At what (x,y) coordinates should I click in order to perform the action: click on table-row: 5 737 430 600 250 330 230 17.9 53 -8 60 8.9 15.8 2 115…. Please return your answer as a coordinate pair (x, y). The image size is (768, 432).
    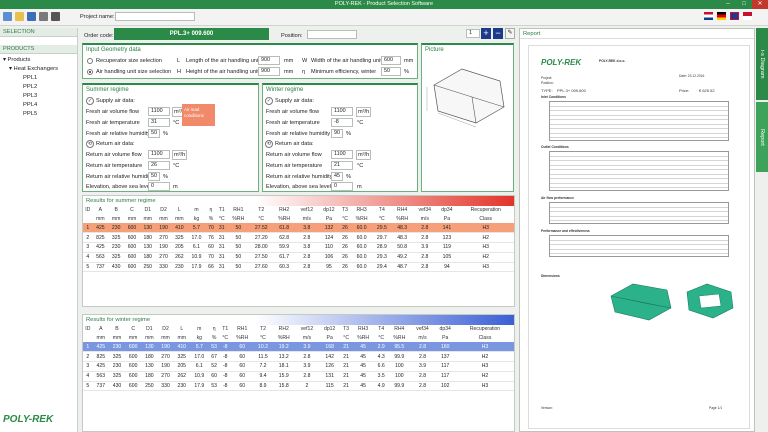
    Looking at the image, I should click on (298, 386).